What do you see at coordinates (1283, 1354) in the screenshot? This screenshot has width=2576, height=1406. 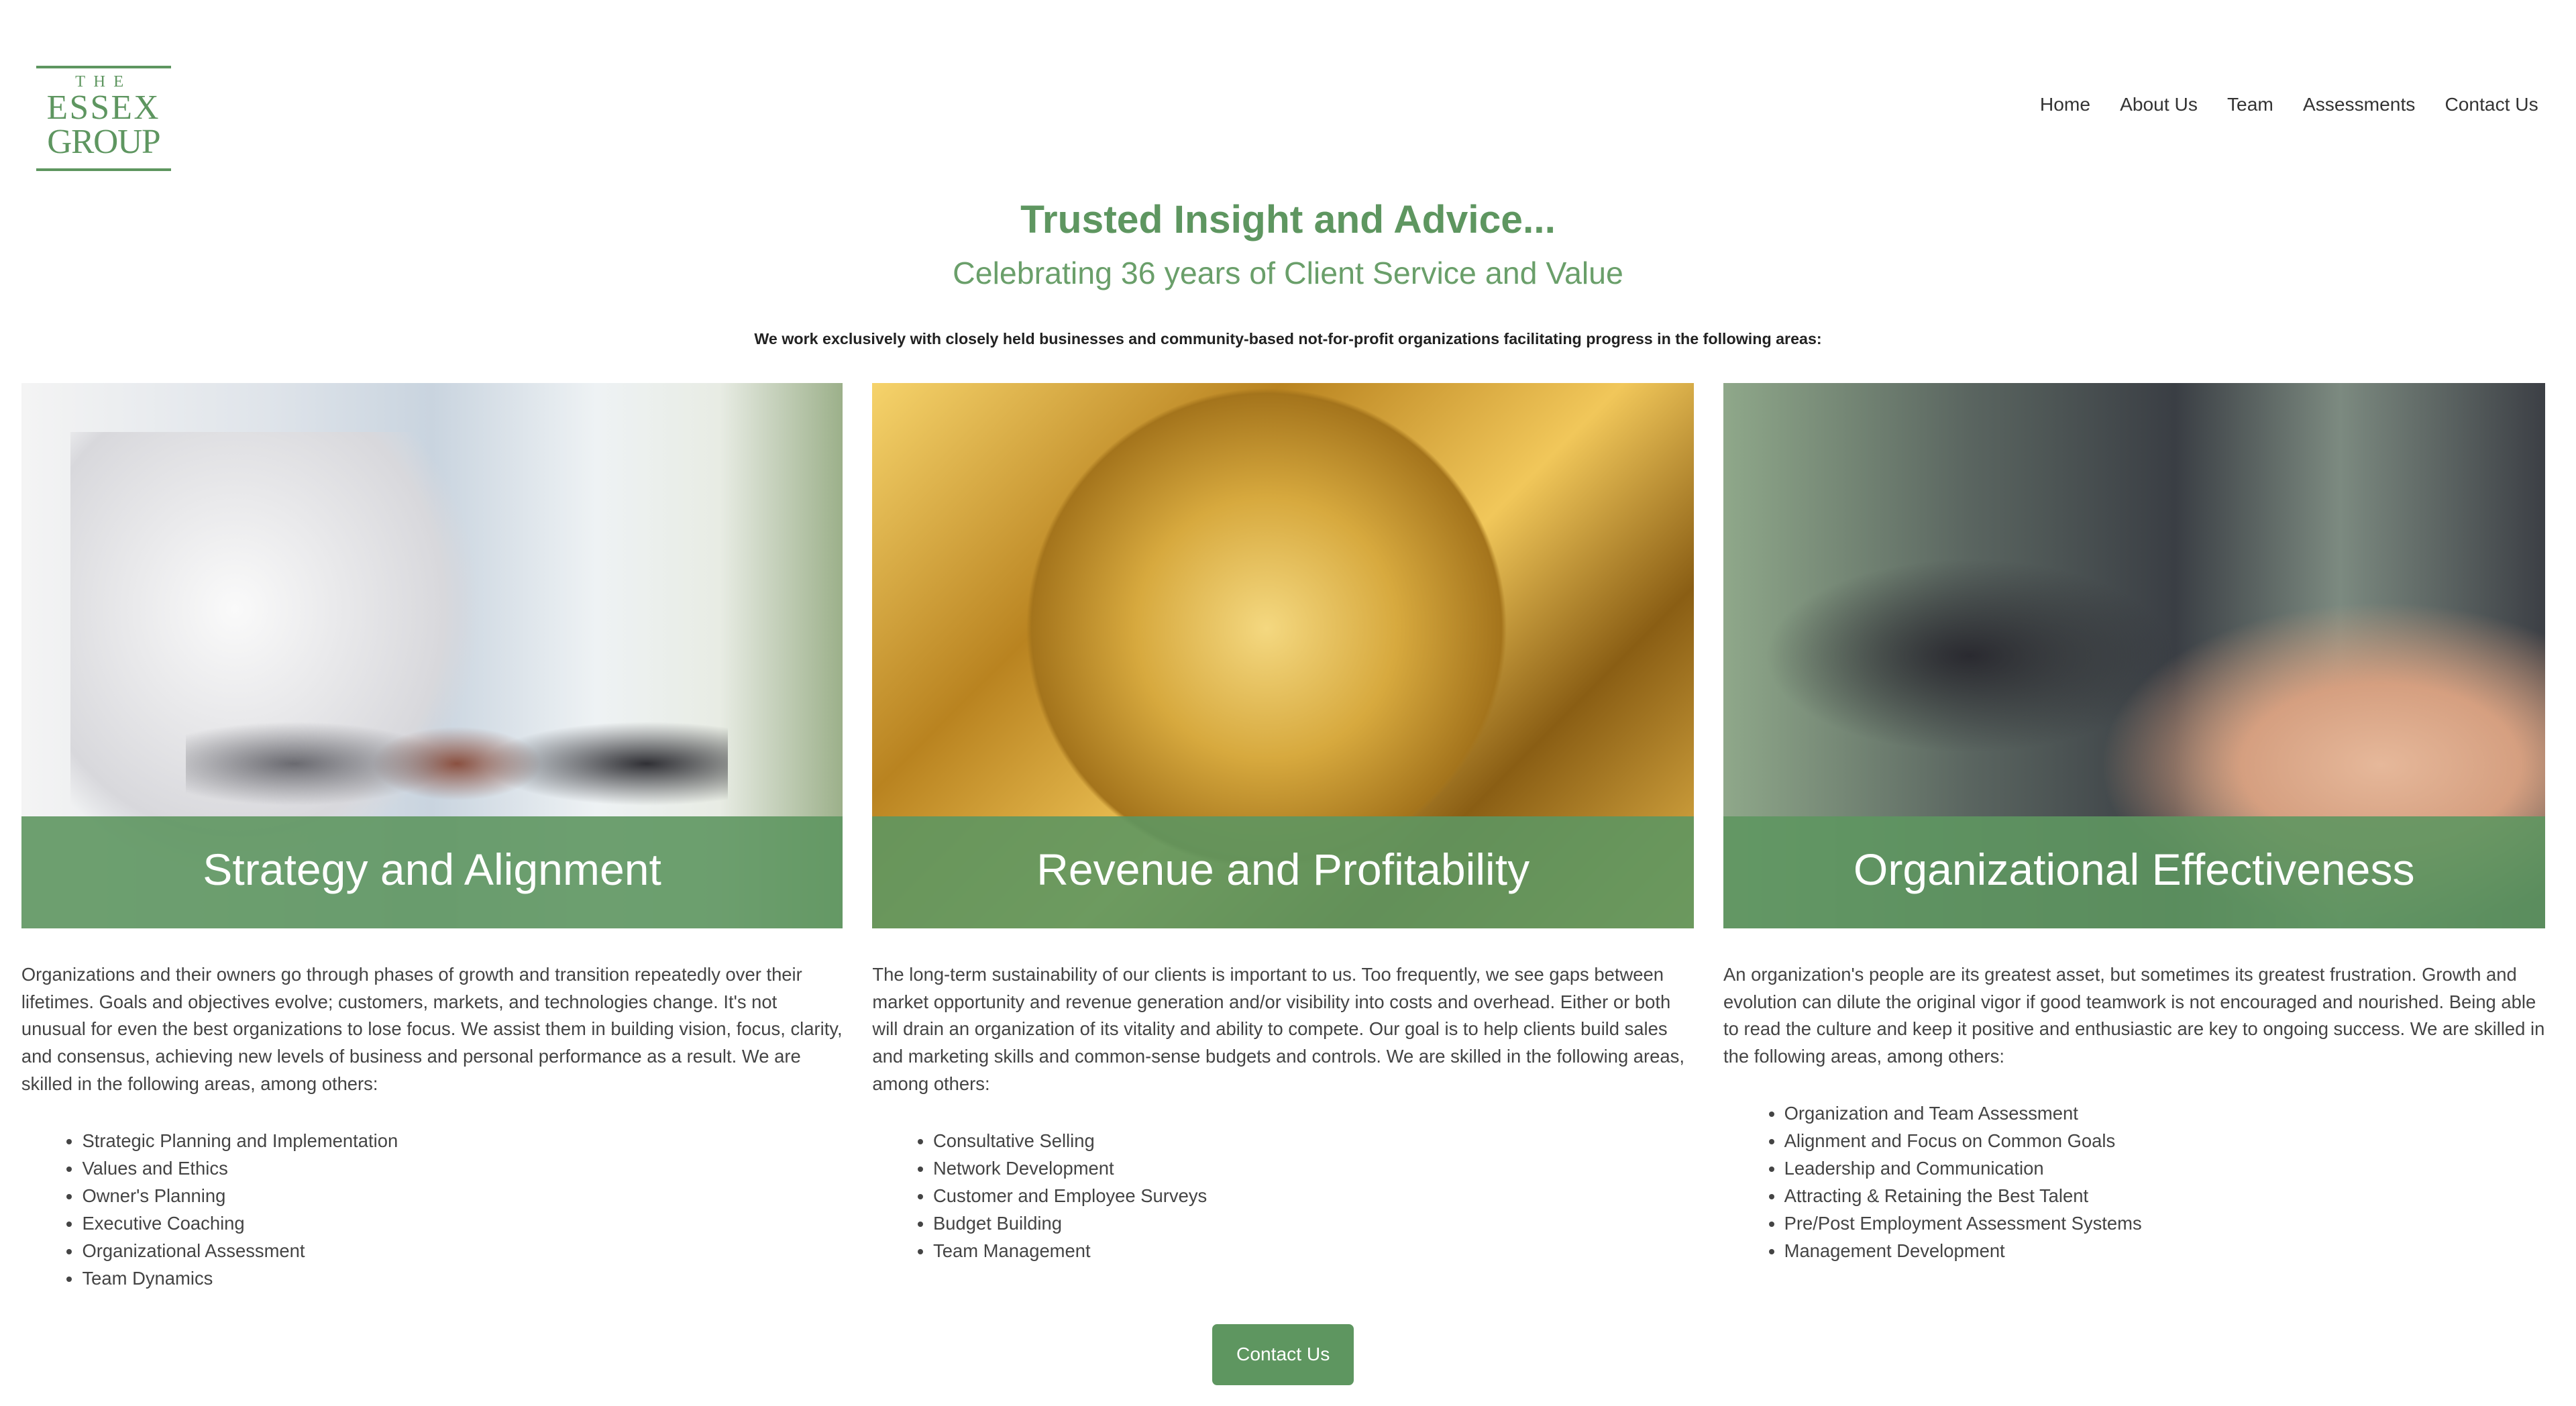 I see `contact-us-button: Contact Us` at bounding box center [1283, 1354].